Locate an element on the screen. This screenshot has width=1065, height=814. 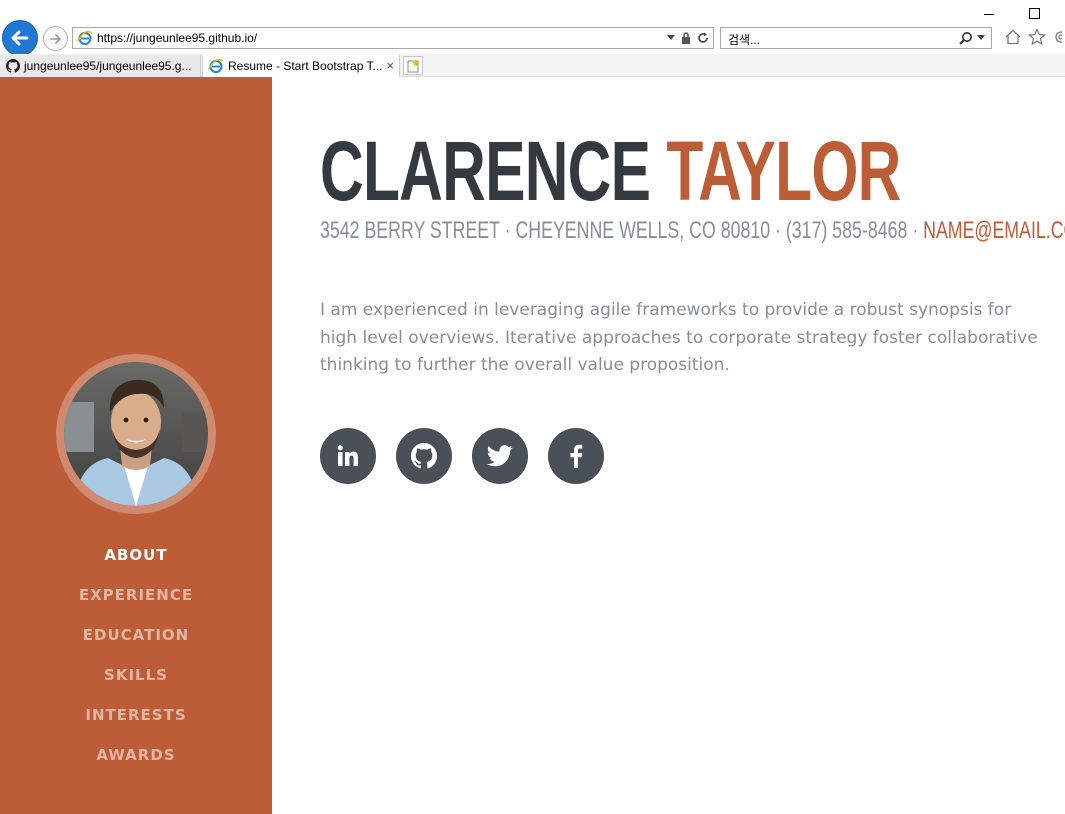
nav-about: ABOUT is located at coordinates (136, 555).